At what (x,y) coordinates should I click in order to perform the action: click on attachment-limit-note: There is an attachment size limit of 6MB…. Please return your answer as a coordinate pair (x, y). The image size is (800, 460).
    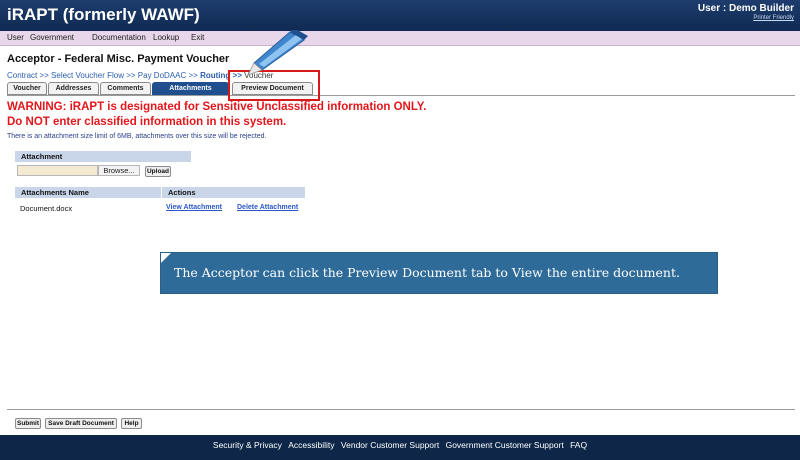
    Looking at the image, I should click on (137, 136).